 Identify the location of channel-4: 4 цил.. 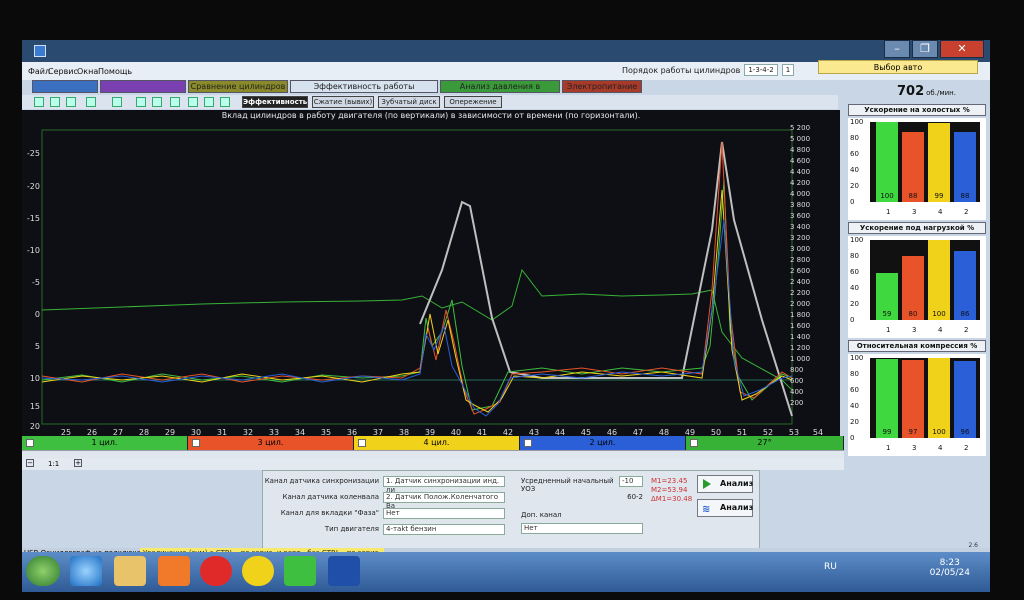
(437, 443).